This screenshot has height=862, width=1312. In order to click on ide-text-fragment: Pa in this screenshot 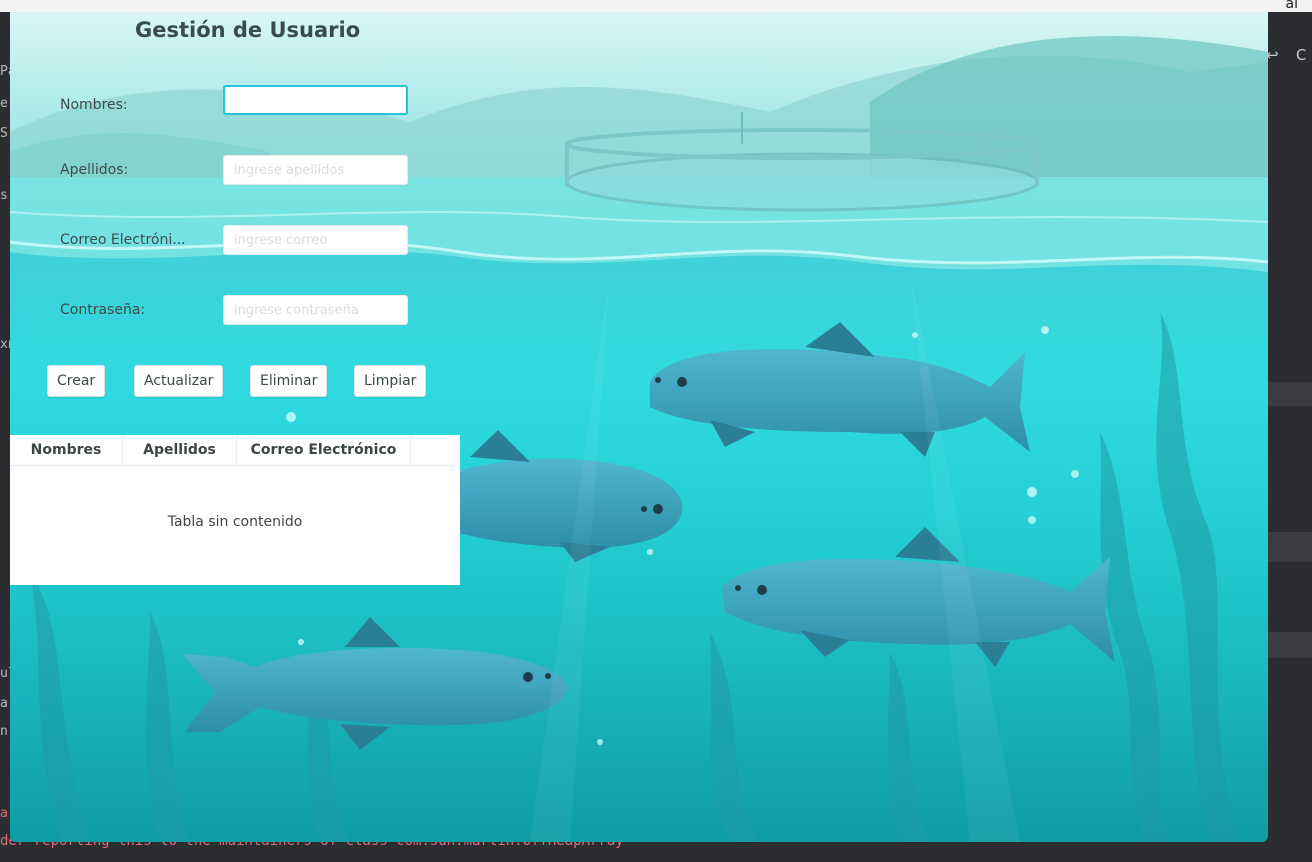, I will do `click(5, 71)`.